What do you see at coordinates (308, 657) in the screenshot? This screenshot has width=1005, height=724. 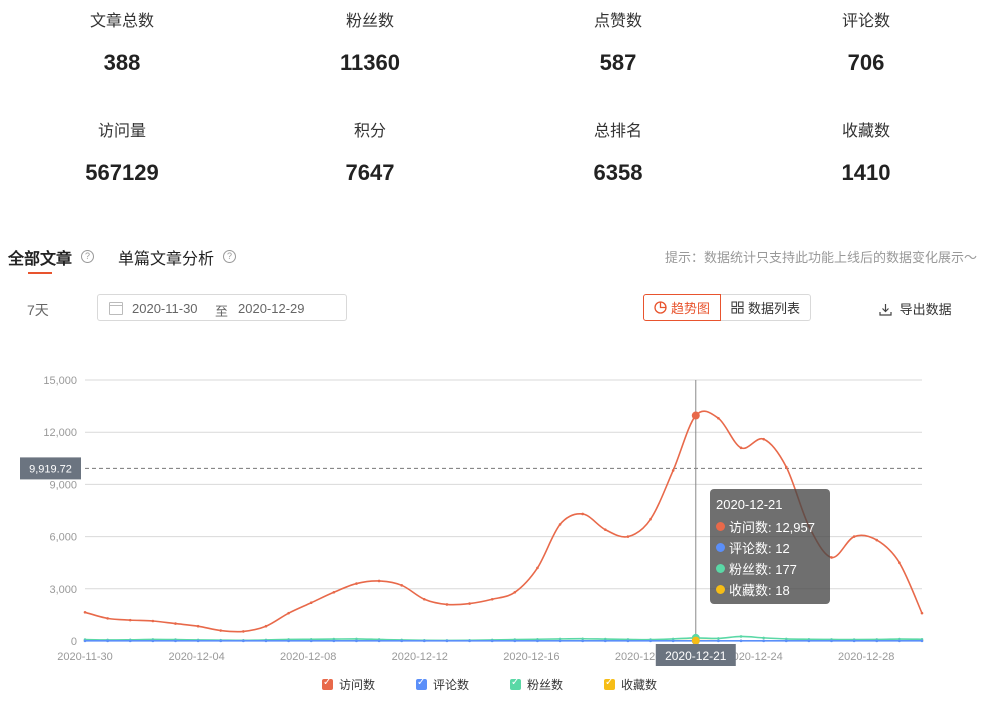 I see `x-tick-label: 2020-12-08` at bounding box center [308, 657].